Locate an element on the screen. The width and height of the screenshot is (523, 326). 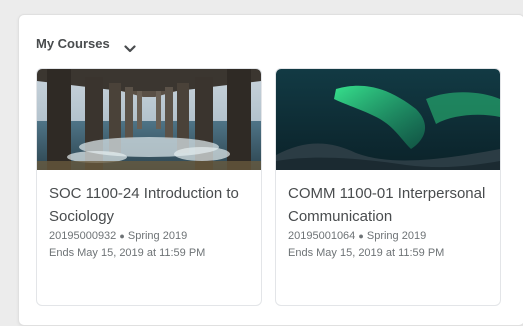
chevron-down-icon is located at coordinates (130, 46).